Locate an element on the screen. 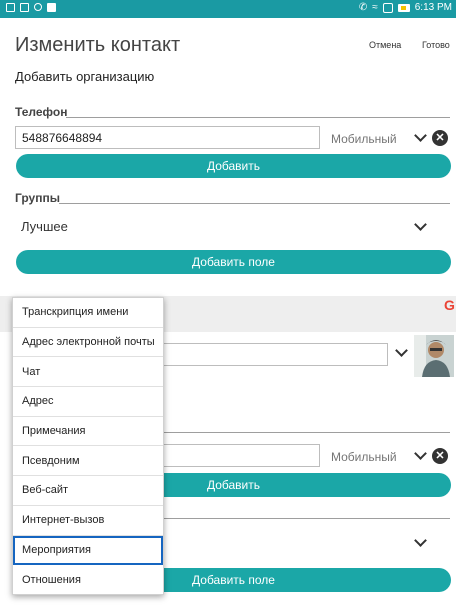  battery-icon is located at coordinates (403, 7).